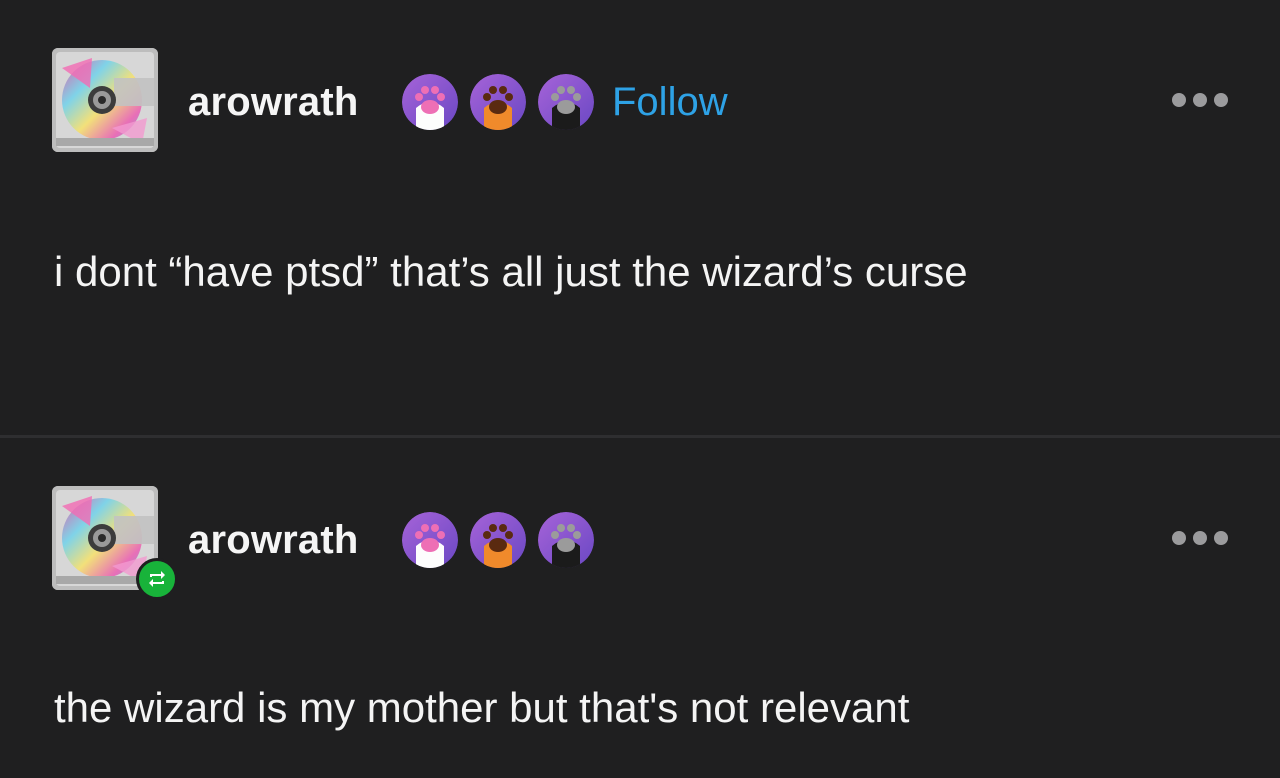 This screenshot has height=778, width=1280. I want to click on follow-button: Follow, so click(670, 102).